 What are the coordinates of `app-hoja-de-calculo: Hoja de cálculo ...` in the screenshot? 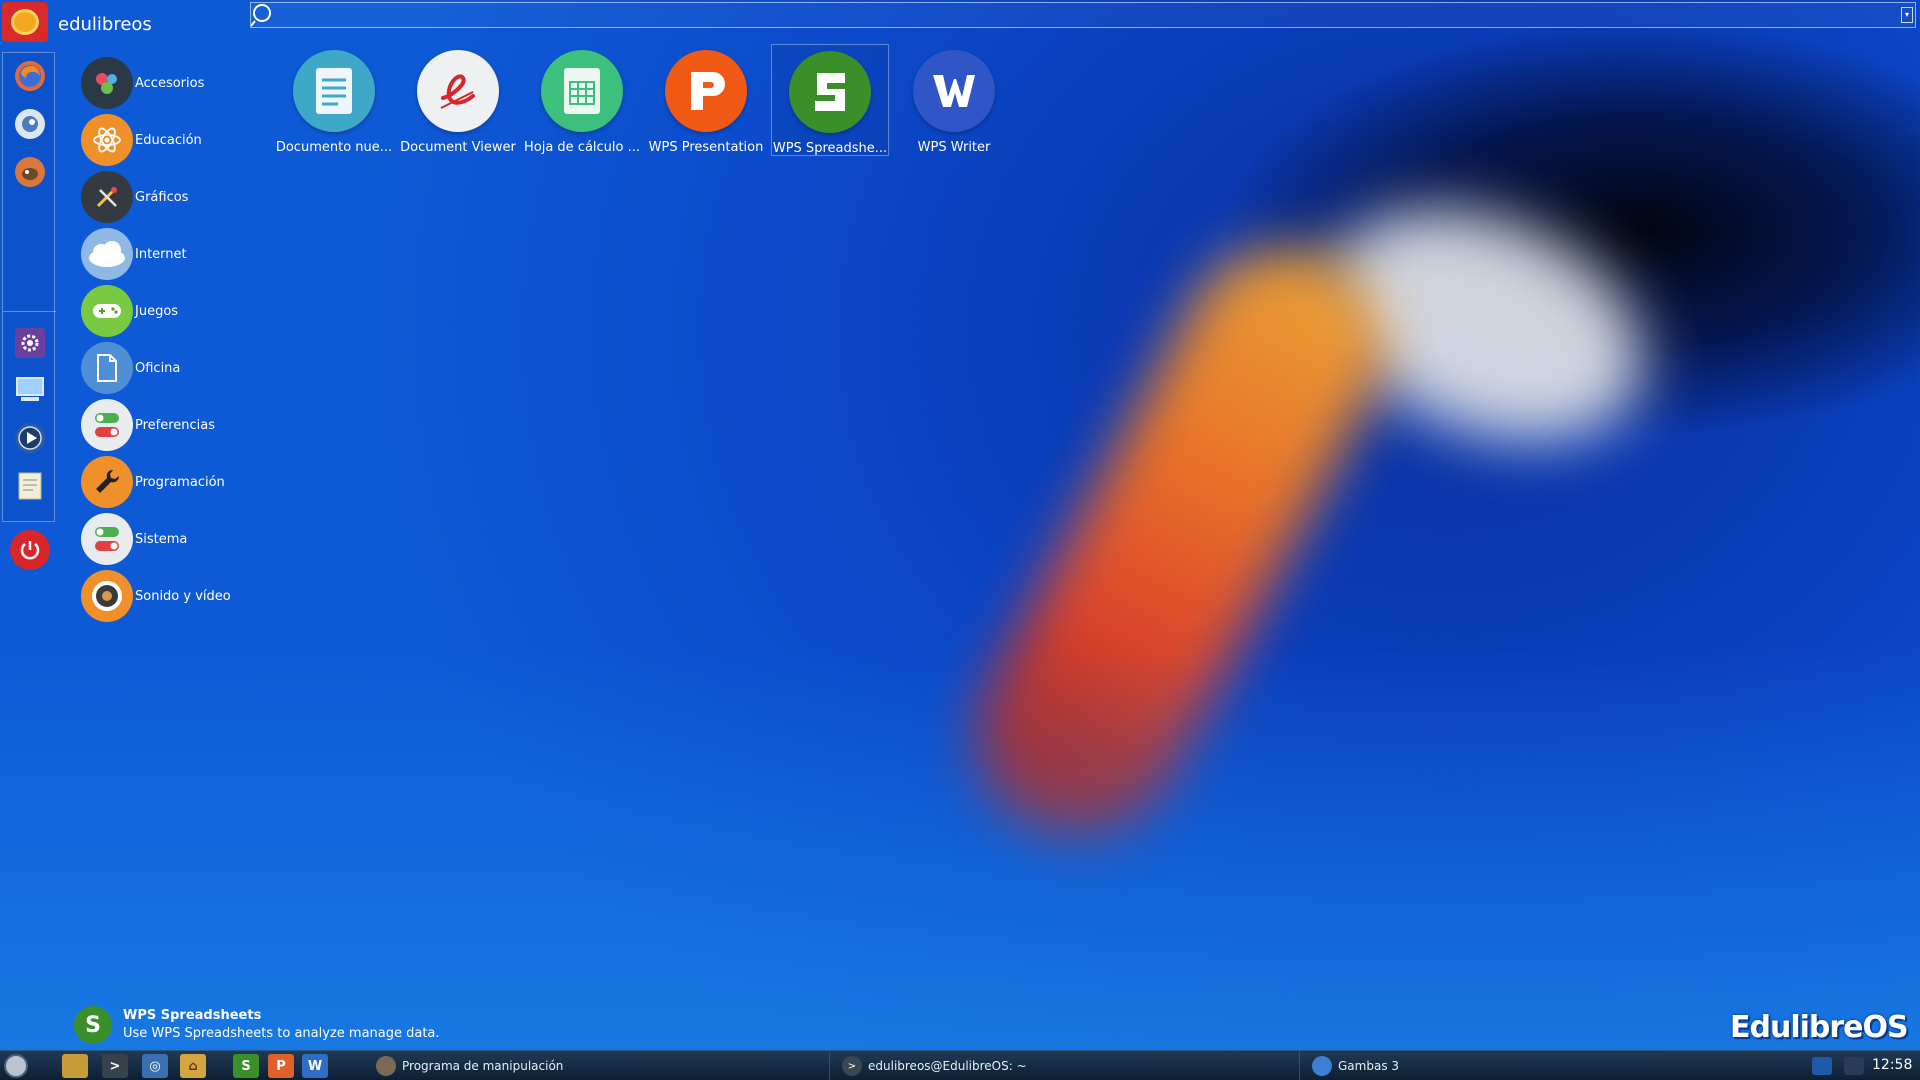 It's located at (582, 100).